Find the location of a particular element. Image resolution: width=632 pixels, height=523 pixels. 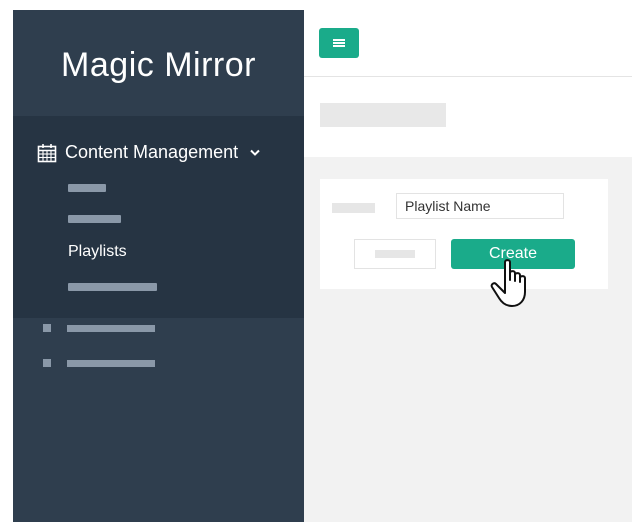

top-bar is located at coordinates (468, 43).